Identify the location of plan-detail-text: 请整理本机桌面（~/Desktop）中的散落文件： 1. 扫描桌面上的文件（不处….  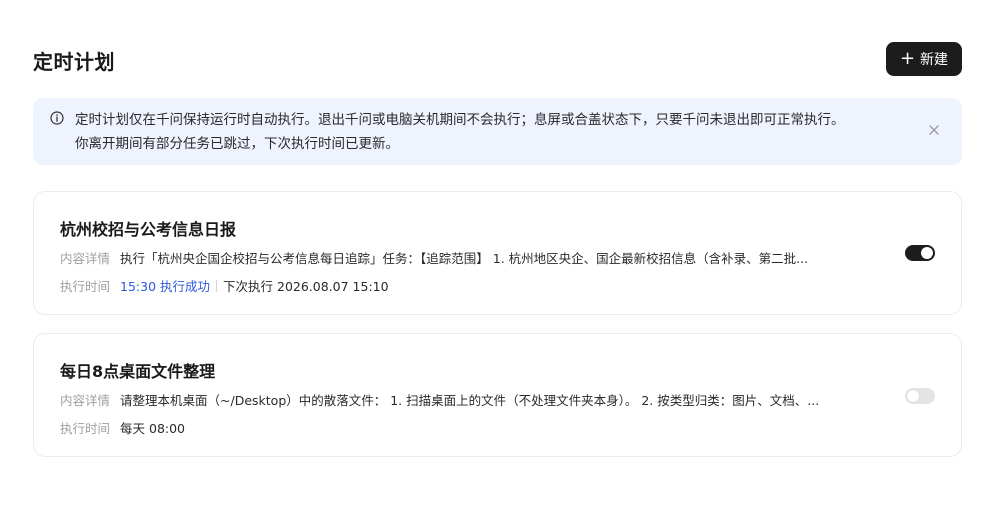
(470, 400).